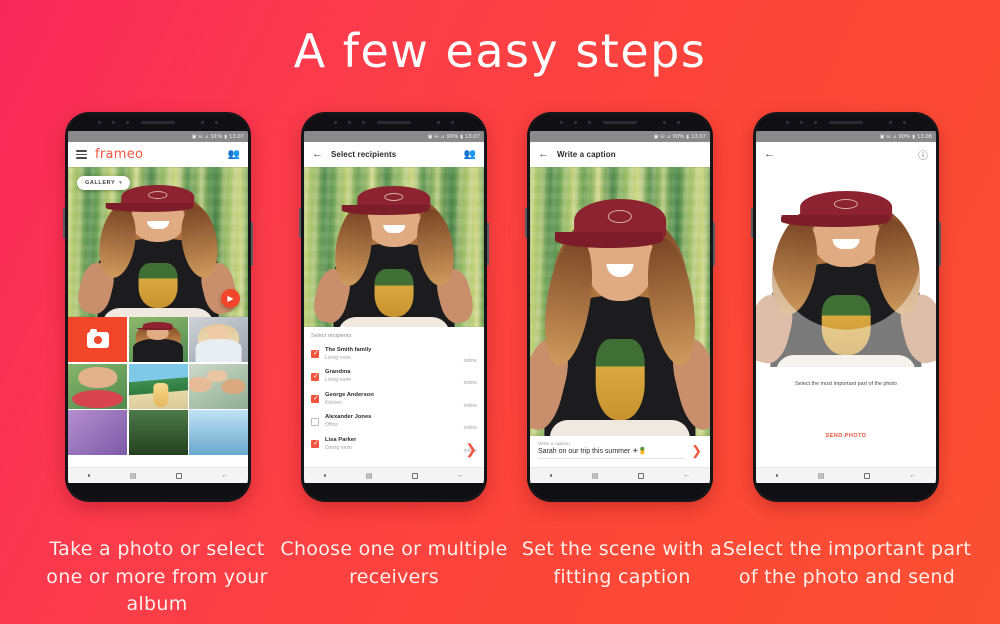  Describe the element at coordinates (158, 136) in the screenshot. I see `status-bar: ▣ ⛁ ⊿ 91% ▮ 13.07` at that location.